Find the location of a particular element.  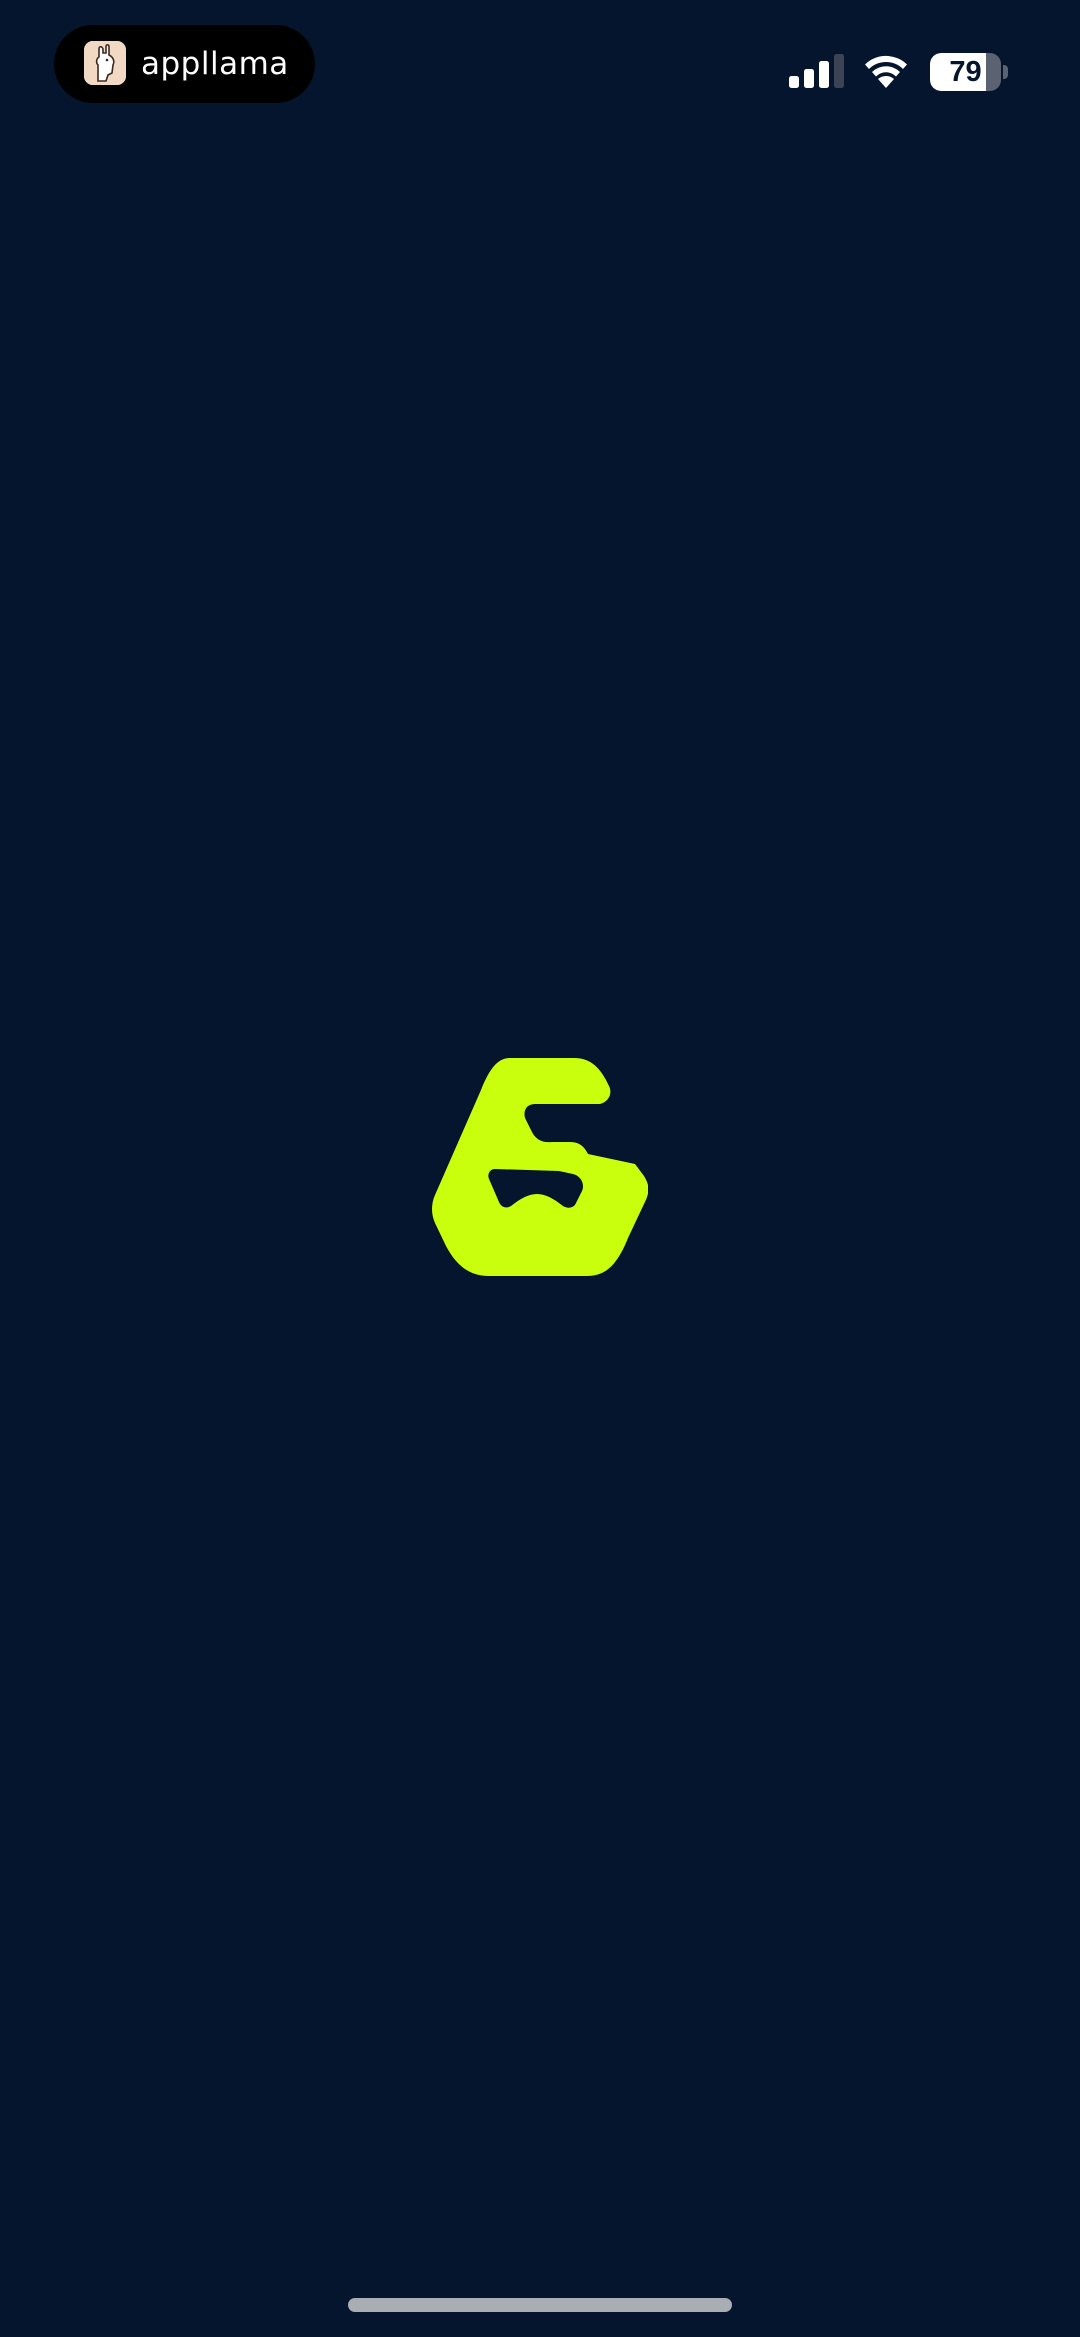

wifi-icon is located at coordinates (886, 71).